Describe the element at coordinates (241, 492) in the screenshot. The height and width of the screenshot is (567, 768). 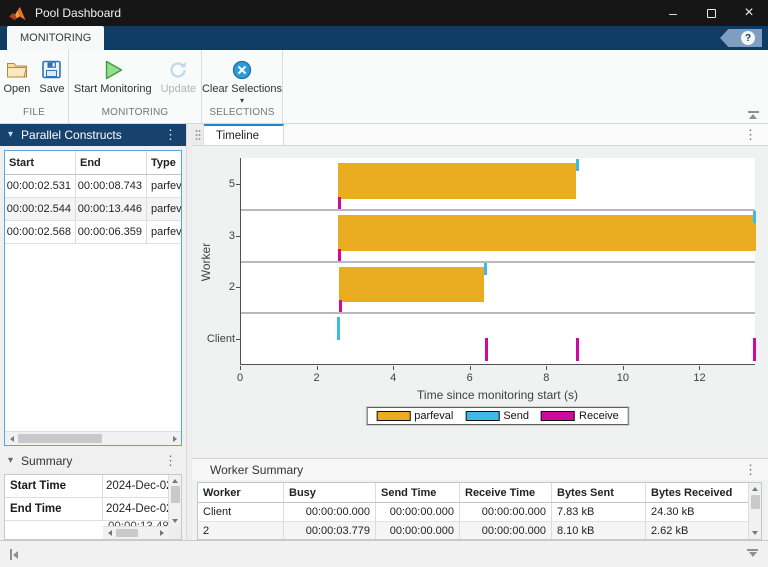
I see `column-header: Worker` at that location.